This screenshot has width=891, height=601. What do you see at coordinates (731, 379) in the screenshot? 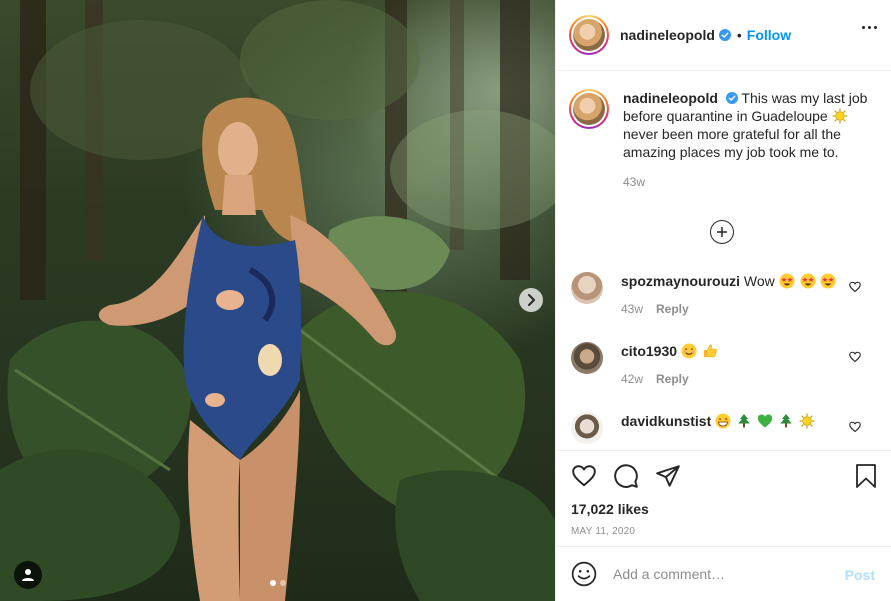
I see `comment-meta: 42w Reply` at bounding box center [731, 379].